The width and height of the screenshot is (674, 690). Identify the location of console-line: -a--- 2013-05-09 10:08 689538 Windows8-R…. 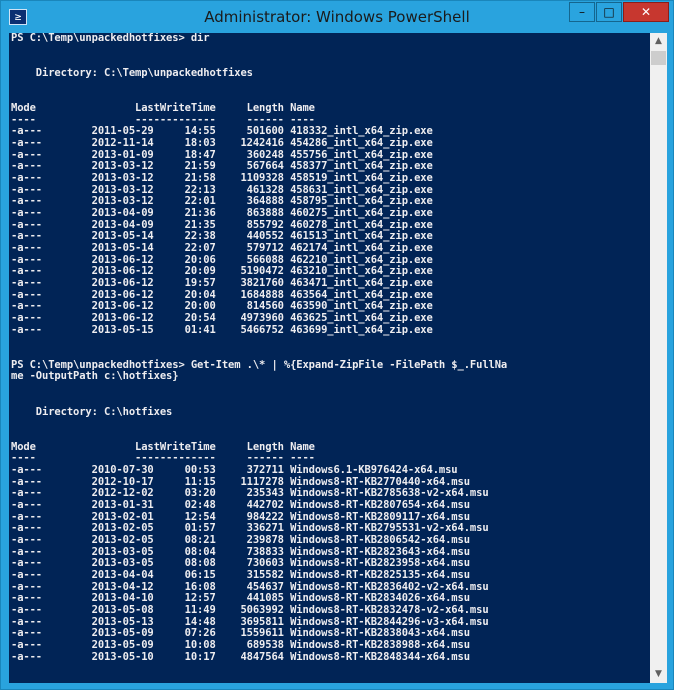
(240, 644).